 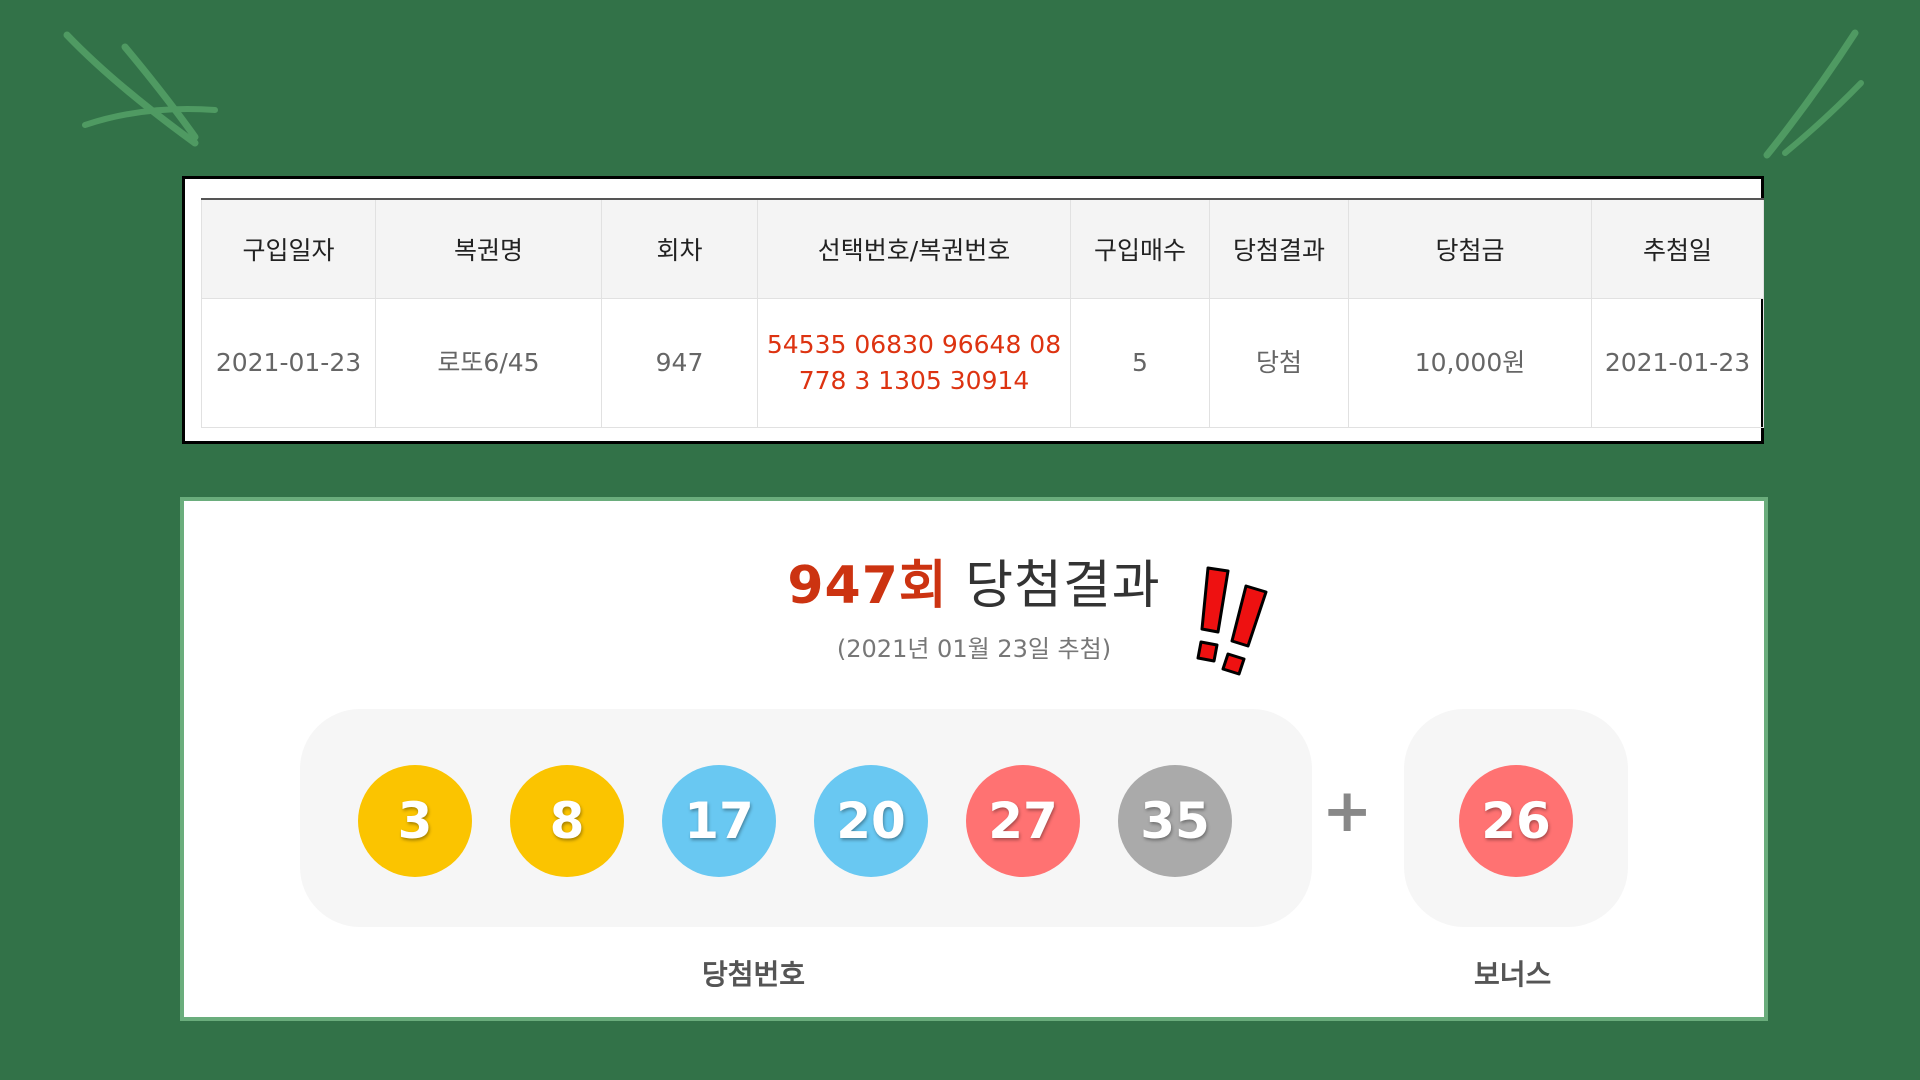 What do you see at coordinates (1470, 249) in the screenshot?
I see `header-prize: 당첨금` at bounding box center [1470, 249].